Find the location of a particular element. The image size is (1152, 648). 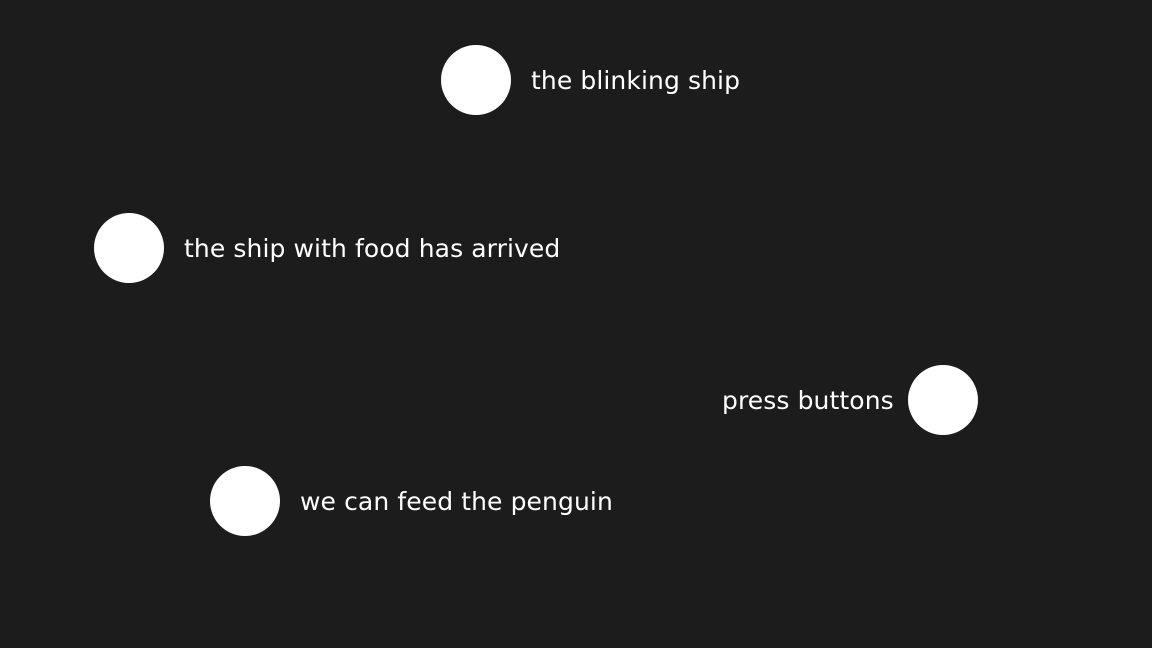

choice-feed-the-penguin: we can feed the penguin is located at coordinates (411, 501).